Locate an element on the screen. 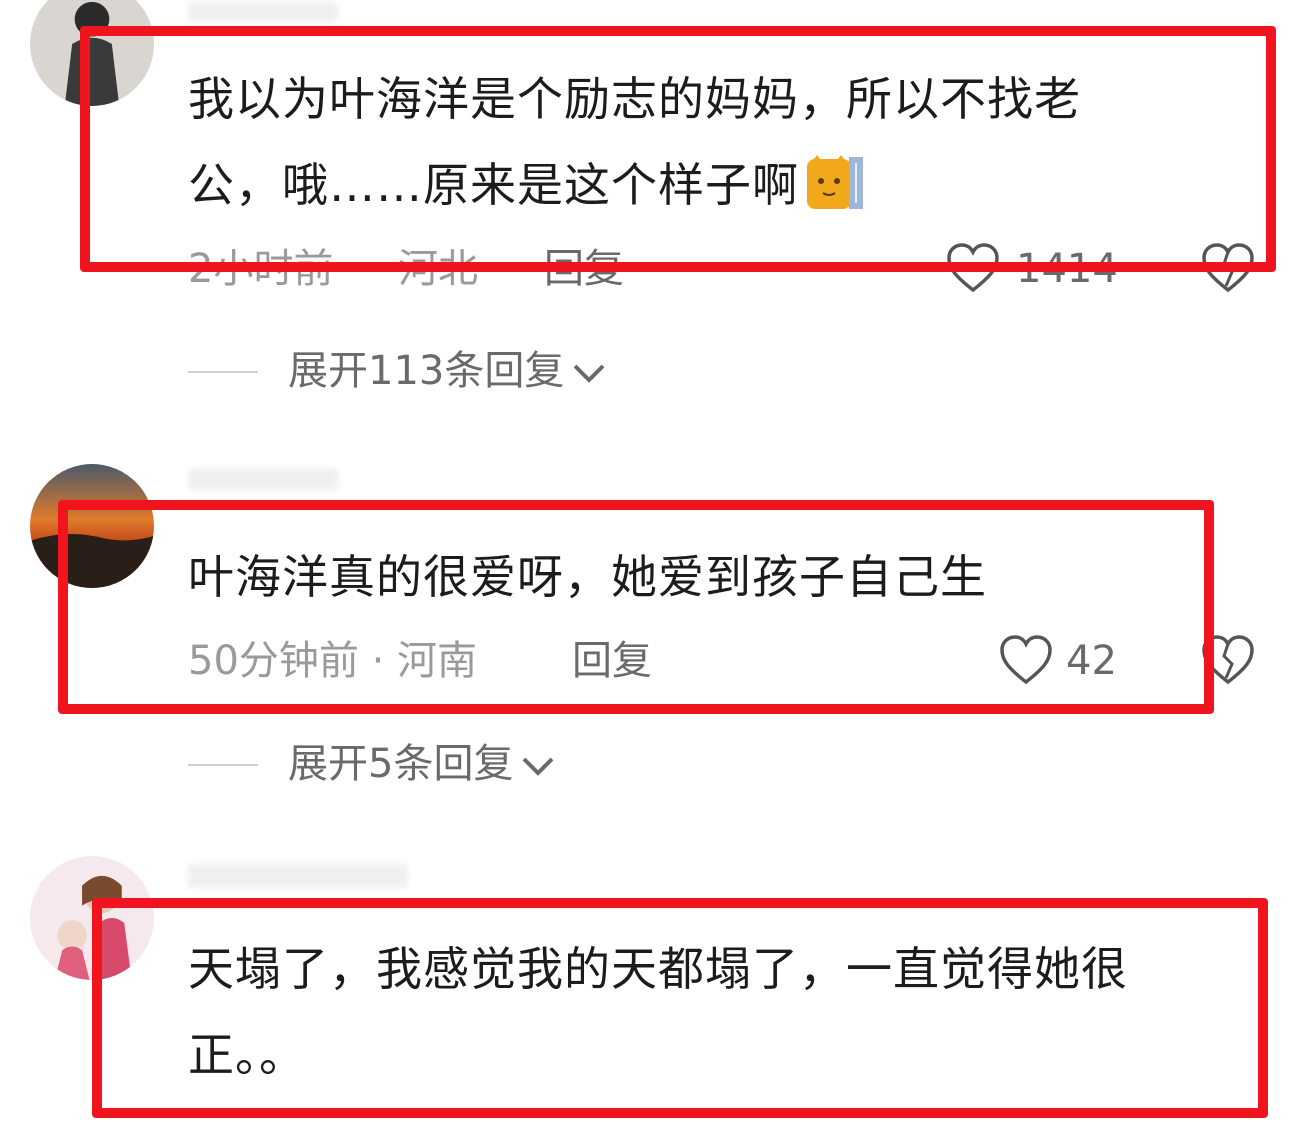  cat-emoji-icon is located at coordinates (835, 183).